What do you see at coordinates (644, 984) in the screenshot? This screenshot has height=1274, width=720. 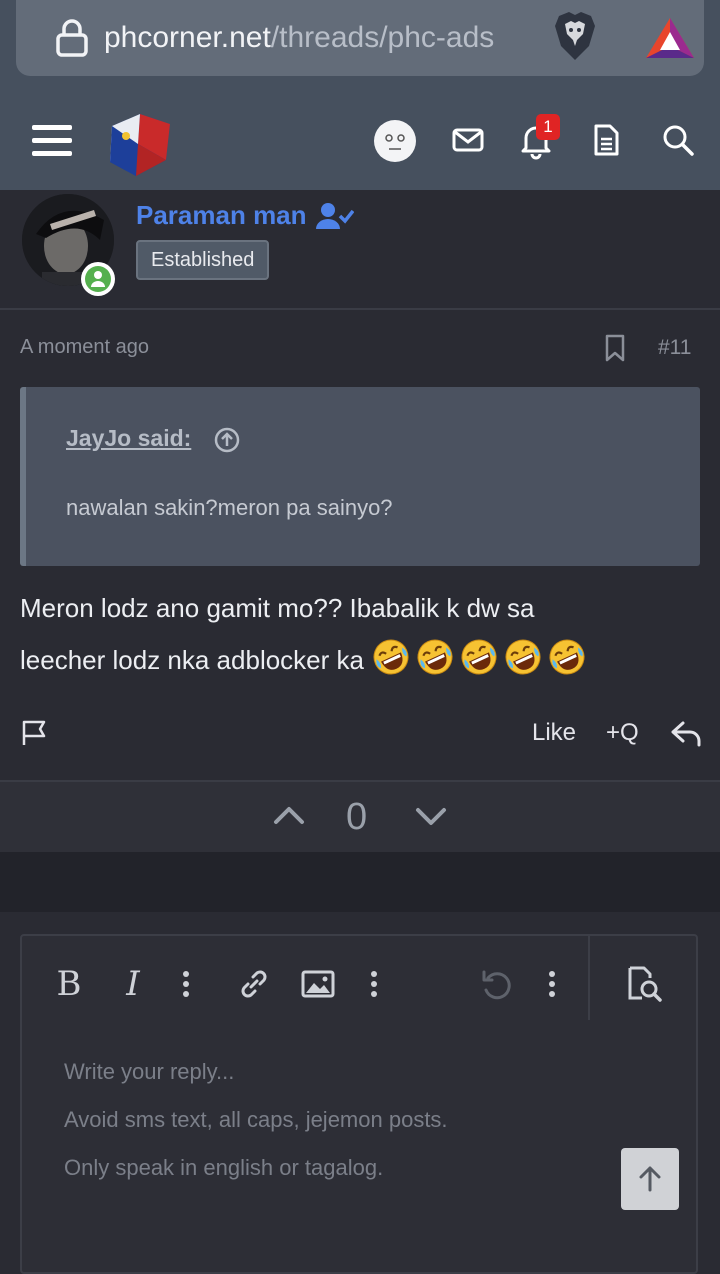 I see `preview-icon` at bounding box center [644, 984].